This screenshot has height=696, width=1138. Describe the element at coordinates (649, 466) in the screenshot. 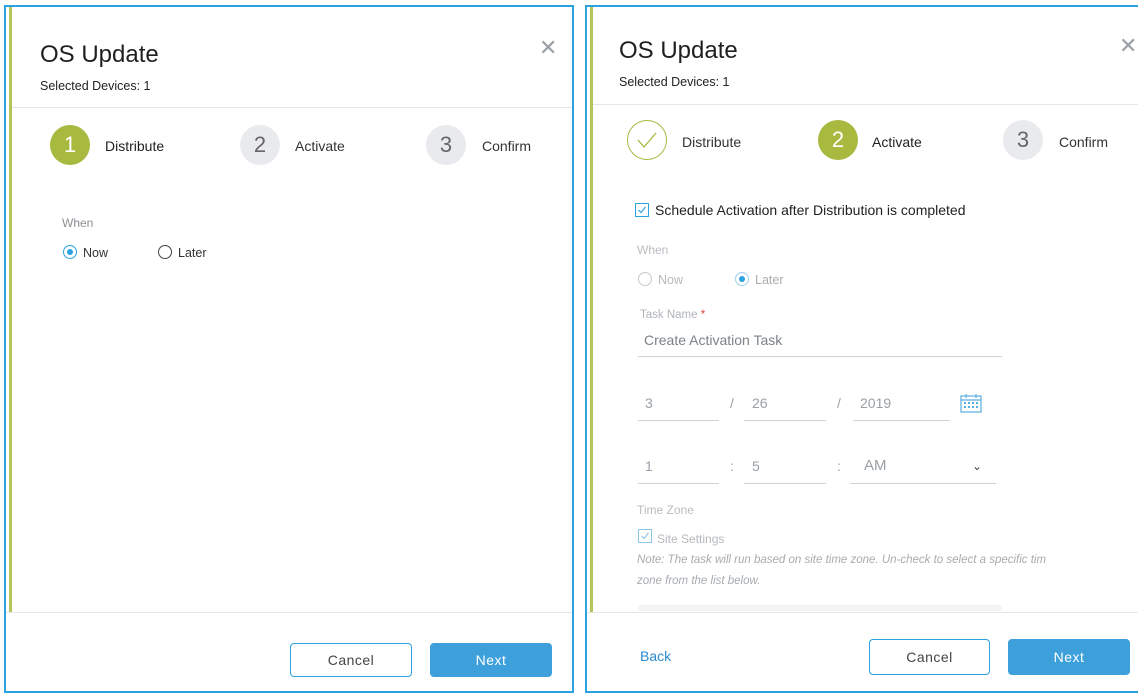

I see `time-hour-input: 1` at that location.